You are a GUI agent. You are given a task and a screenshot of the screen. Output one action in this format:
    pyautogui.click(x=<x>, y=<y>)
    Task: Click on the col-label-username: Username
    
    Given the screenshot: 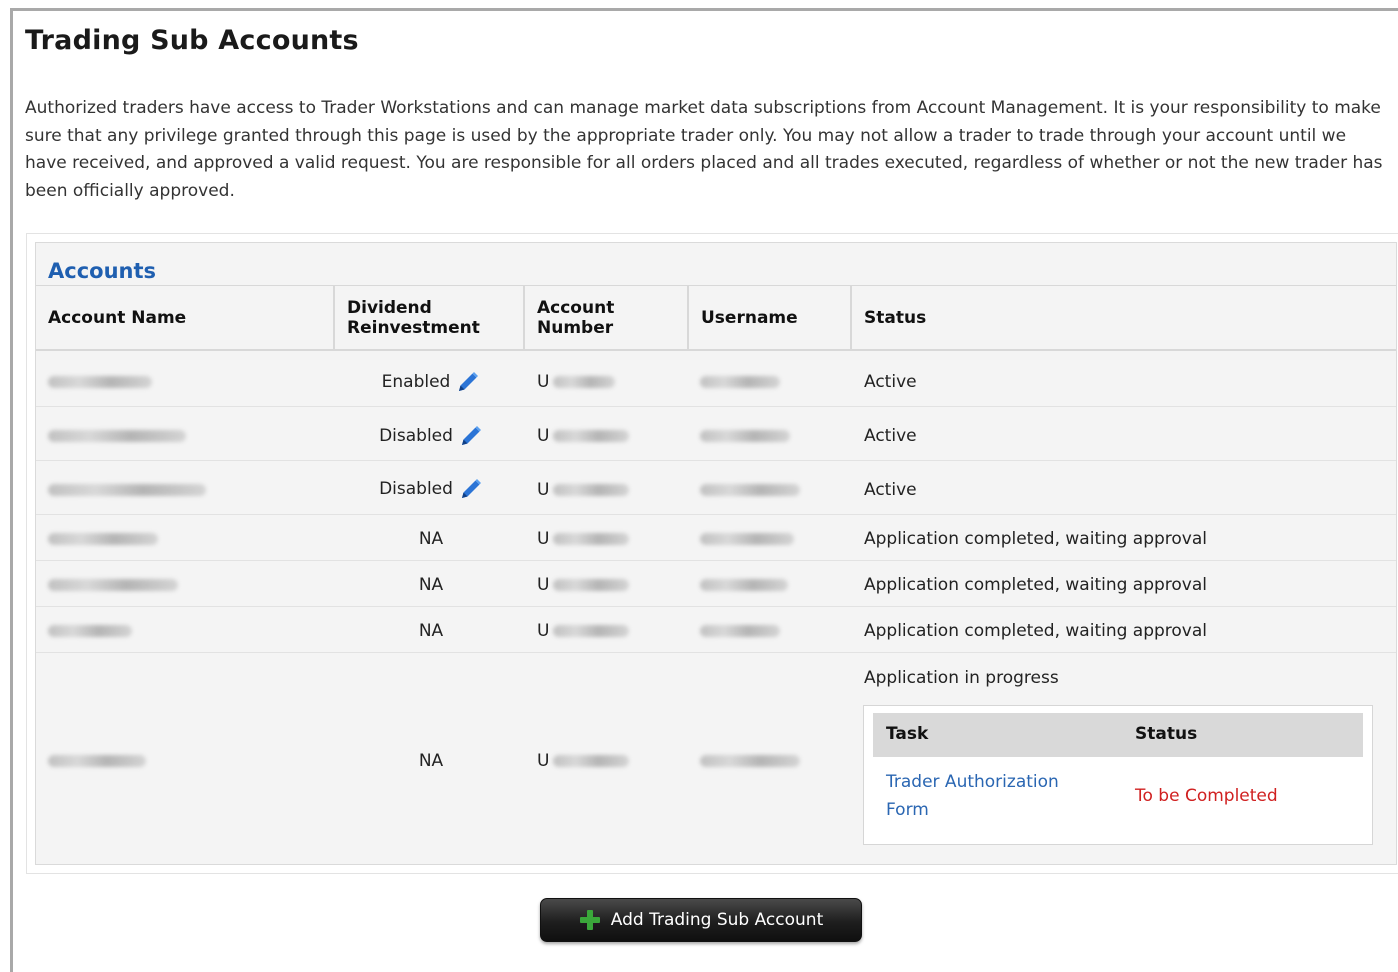 What is the action you would take?
    pyautogui.click(x=749, y=317)
    